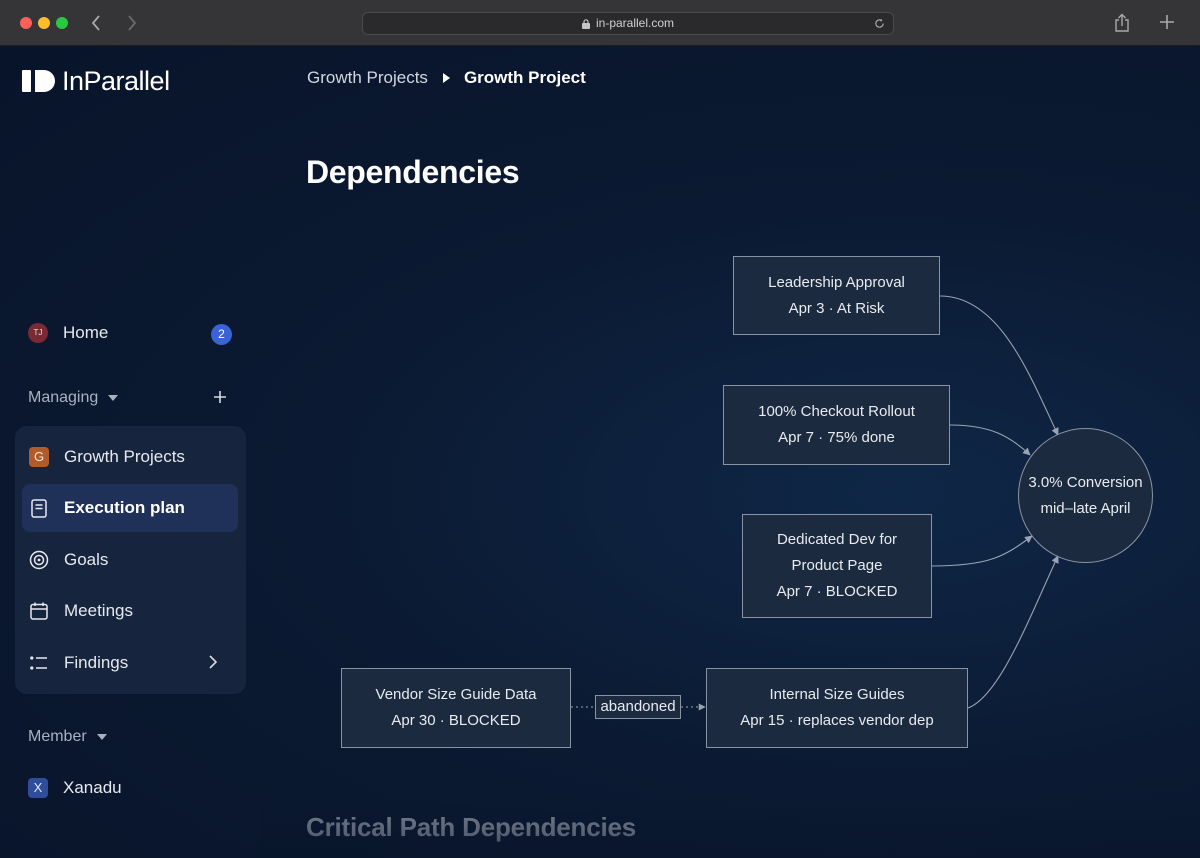 This screenshot has width=1200, height=858. I want to click on chevron-left-icon, so click(95, 23).